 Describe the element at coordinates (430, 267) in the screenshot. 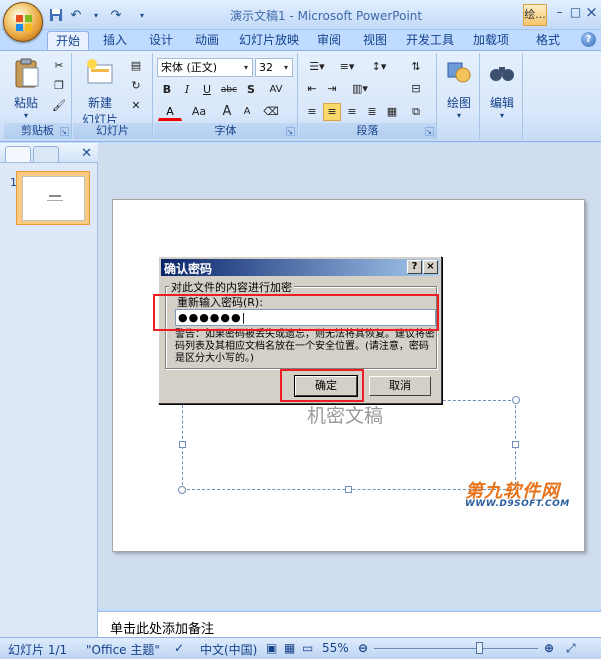

I see `dialog-close-button: ×` at that location.